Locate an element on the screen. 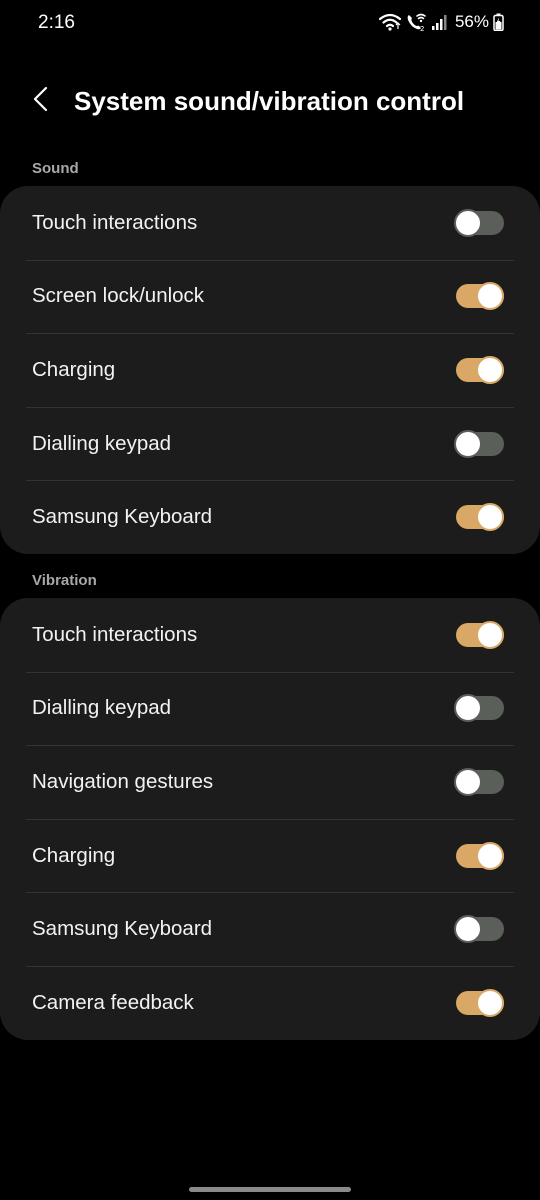  sound-row-dialling-keypad: Dialling keypad is located at coordinates (270, 443).